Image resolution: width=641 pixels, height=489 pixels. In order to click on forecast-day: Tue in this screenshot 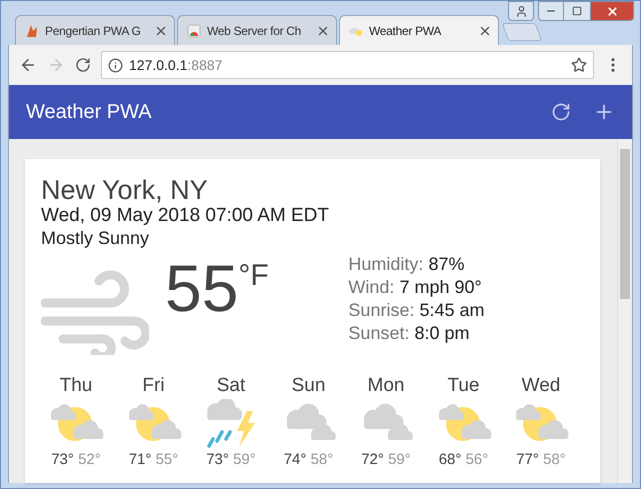, I will do `click(463, 386)`.